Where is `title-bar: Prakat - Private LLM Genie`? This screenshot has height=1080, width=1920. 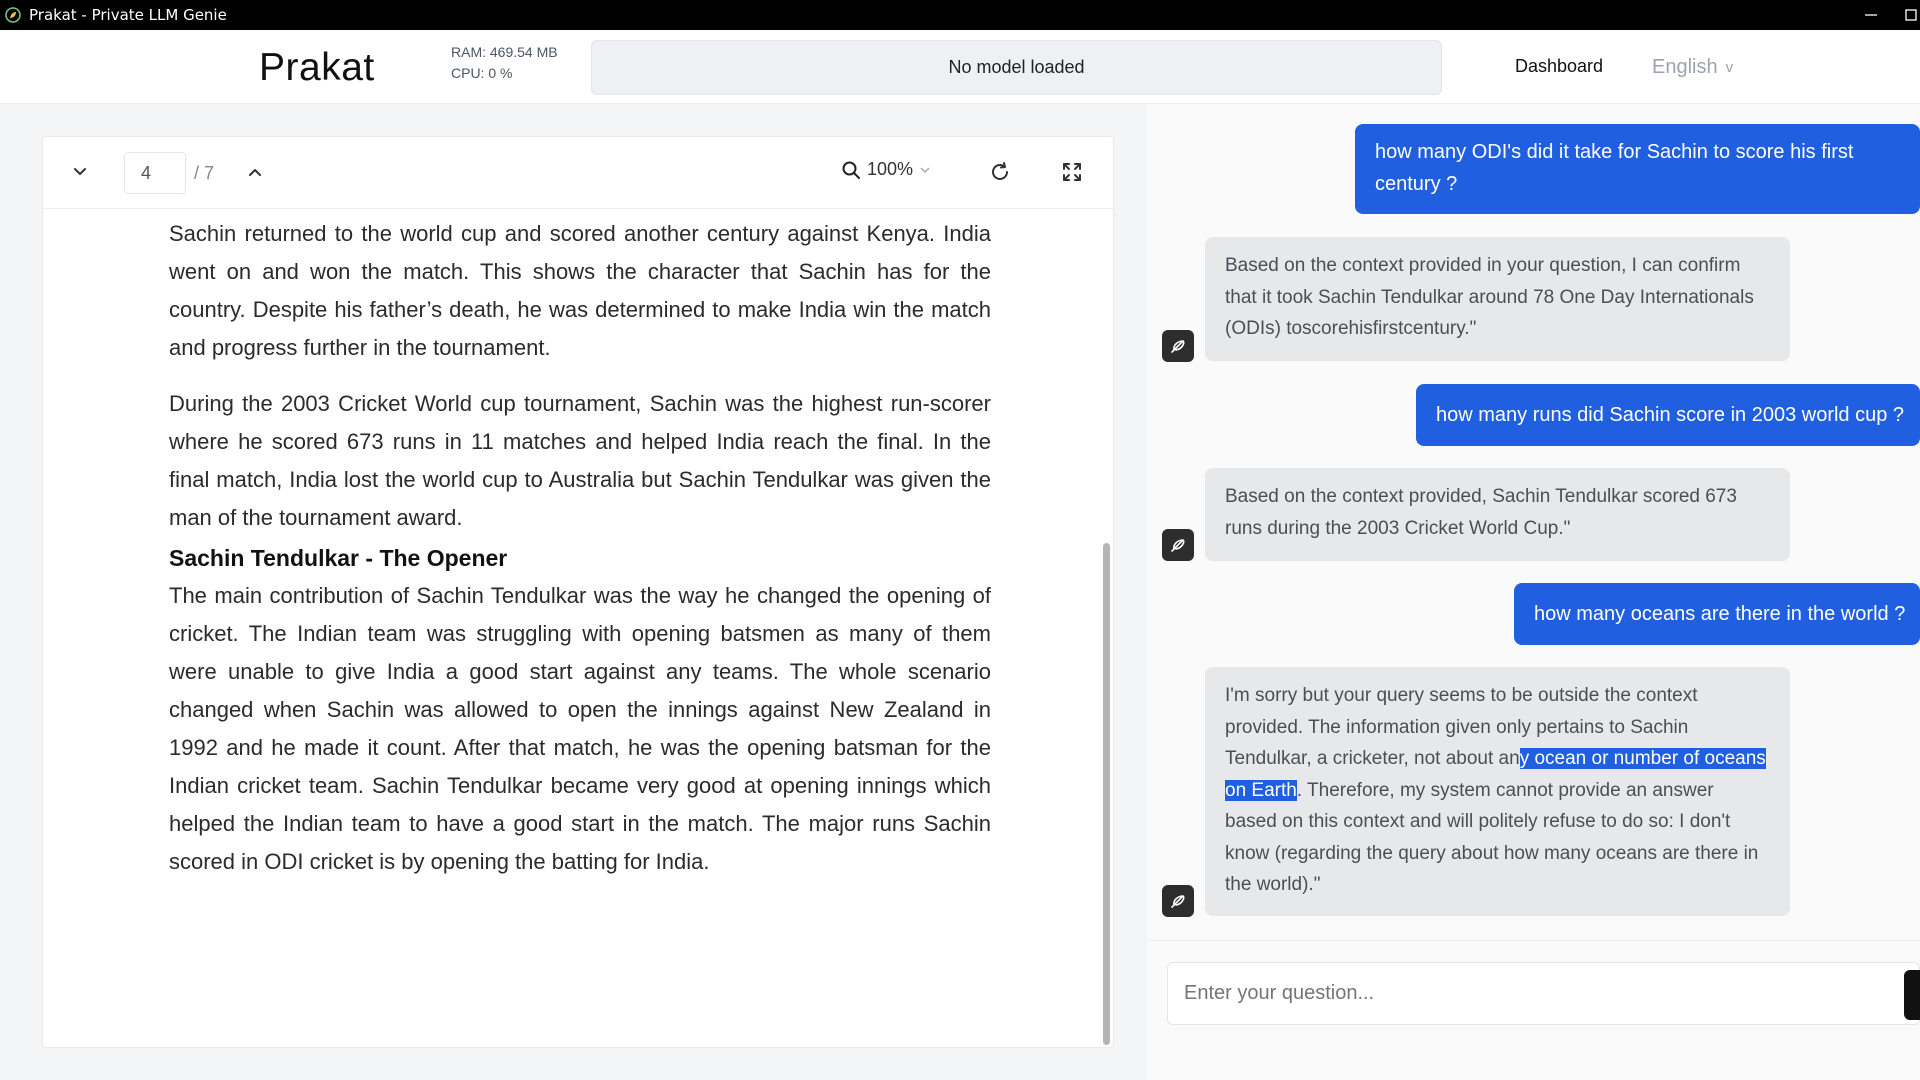
title-bar: Prakat - Private LLM Genie is located at coordinates (960, 15).